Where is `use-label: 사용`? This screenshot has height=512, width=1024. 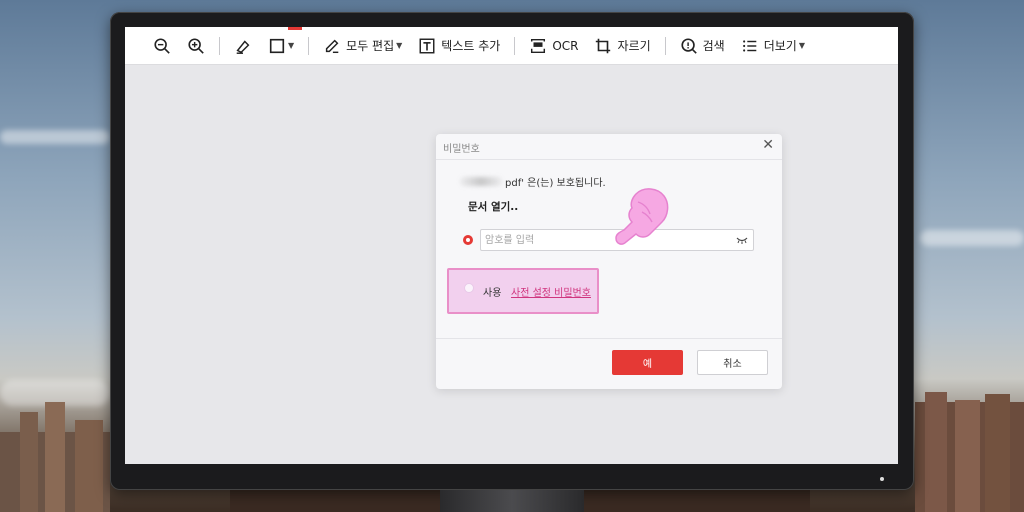 use-label: 사용 is located at coordinates (492, 293).